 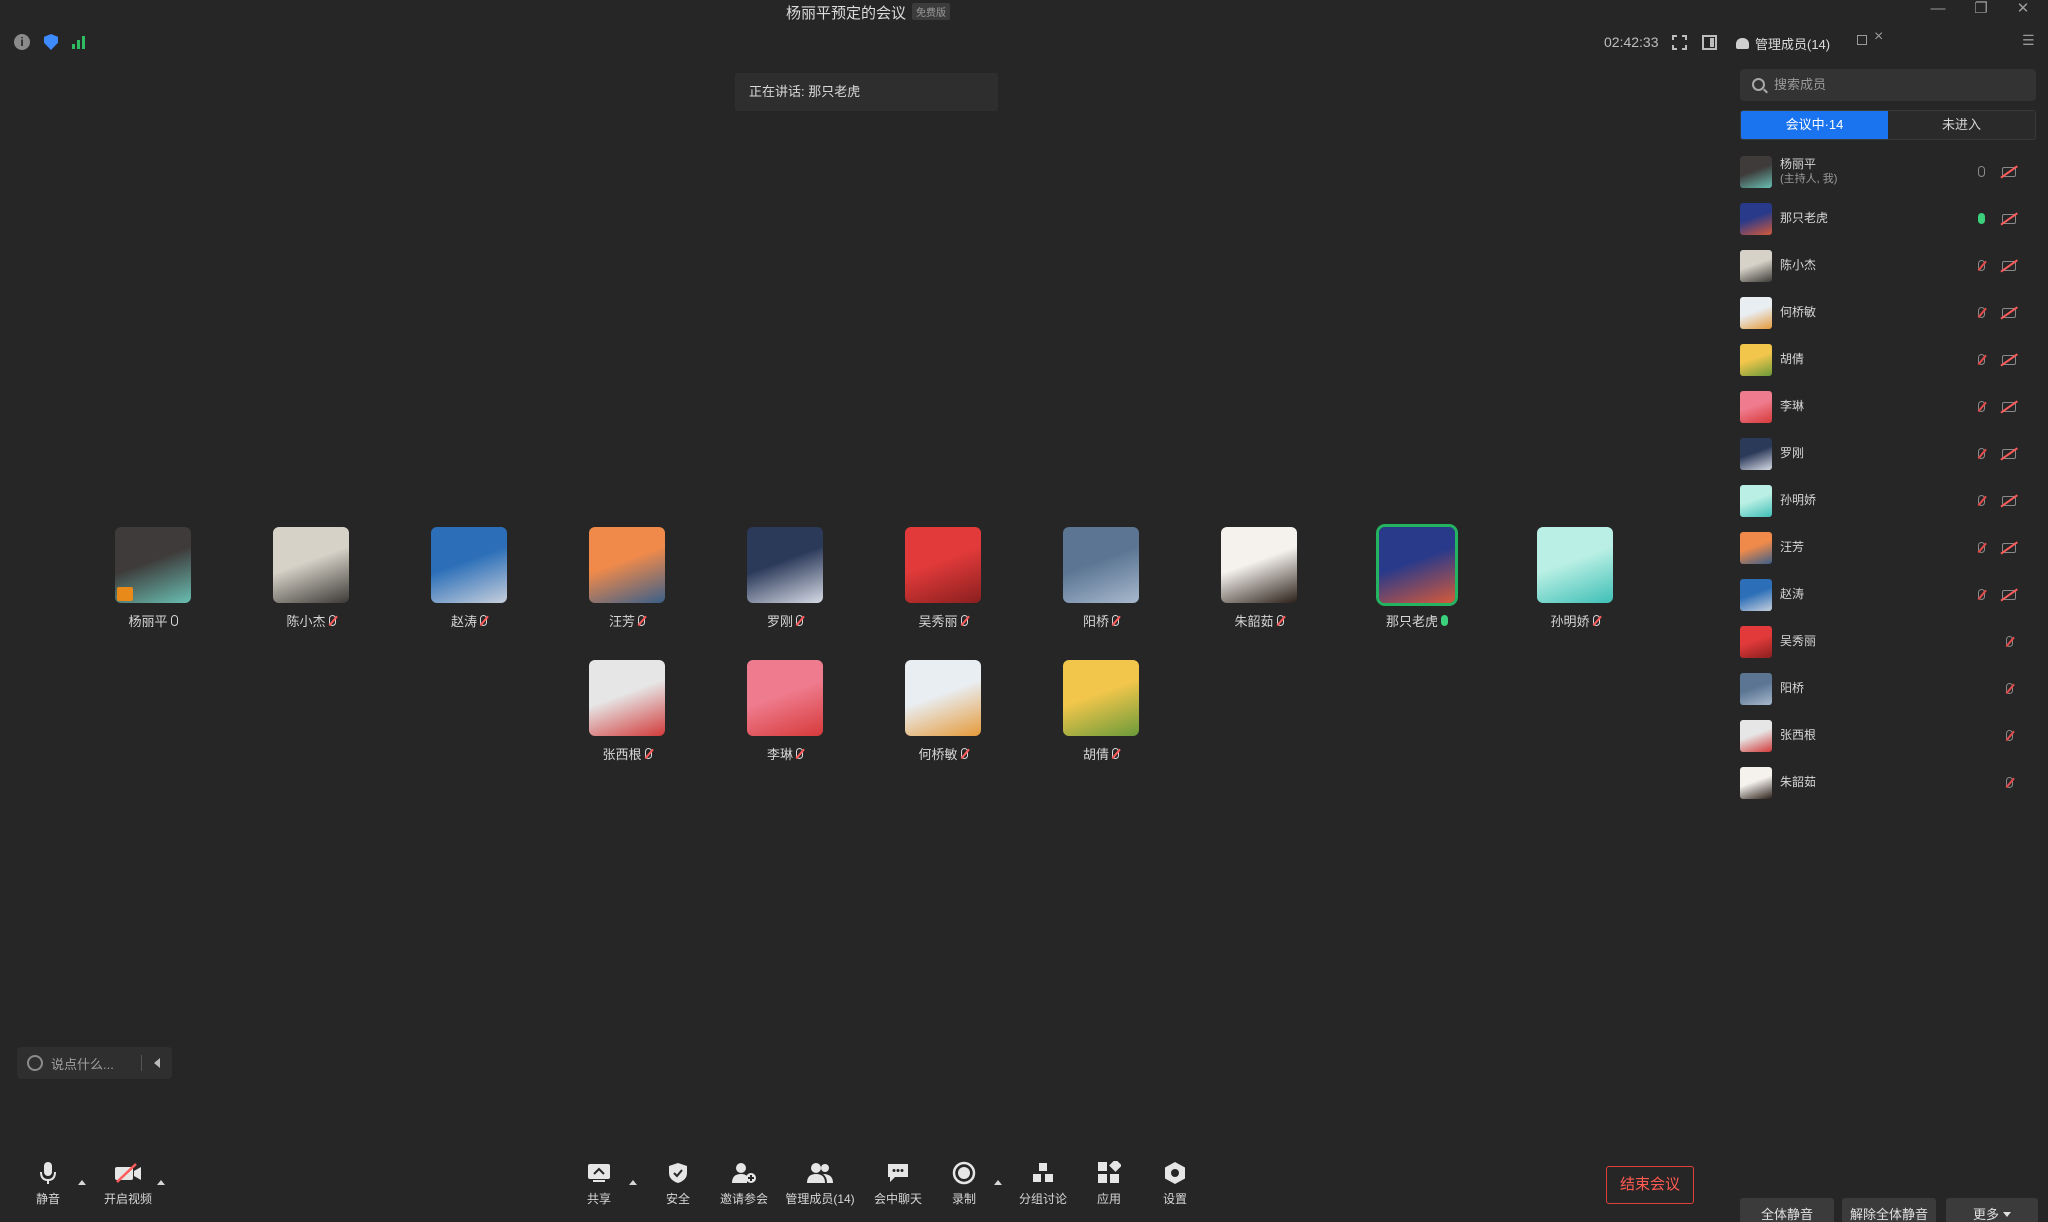 What do you see at coordinates (785, 578) in the screenshot?
I see `participant-tile: 罗刚` at bounding box center [785, 578].